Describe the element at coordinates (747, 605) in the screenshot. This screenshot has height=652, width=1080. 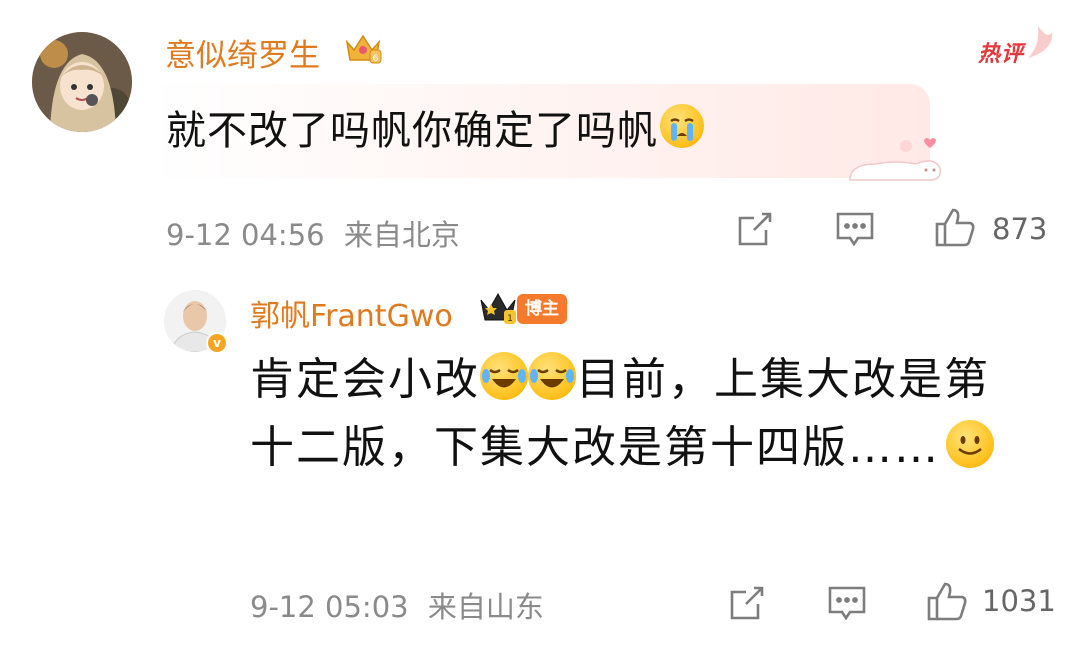
I see `share-icon` at that location.